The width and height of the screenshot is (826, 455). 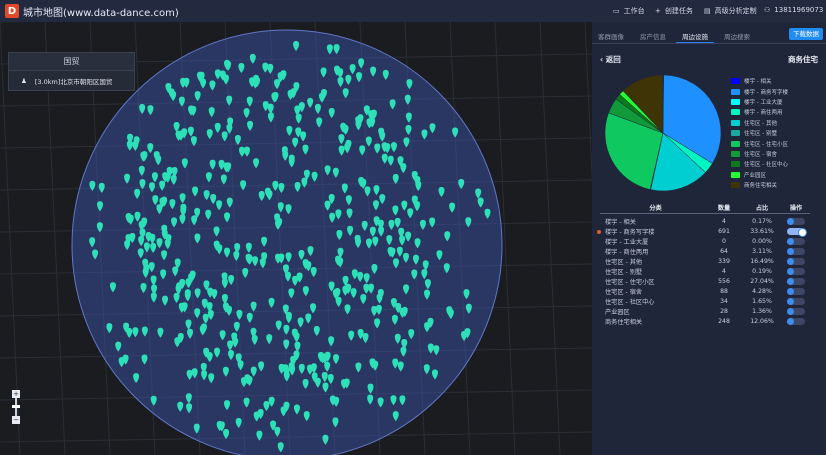 What do you see at coordinates (624, 262) in the screenshot?
I see `row-category: 住宅区 - 其他` at bounding box center [624, 262].